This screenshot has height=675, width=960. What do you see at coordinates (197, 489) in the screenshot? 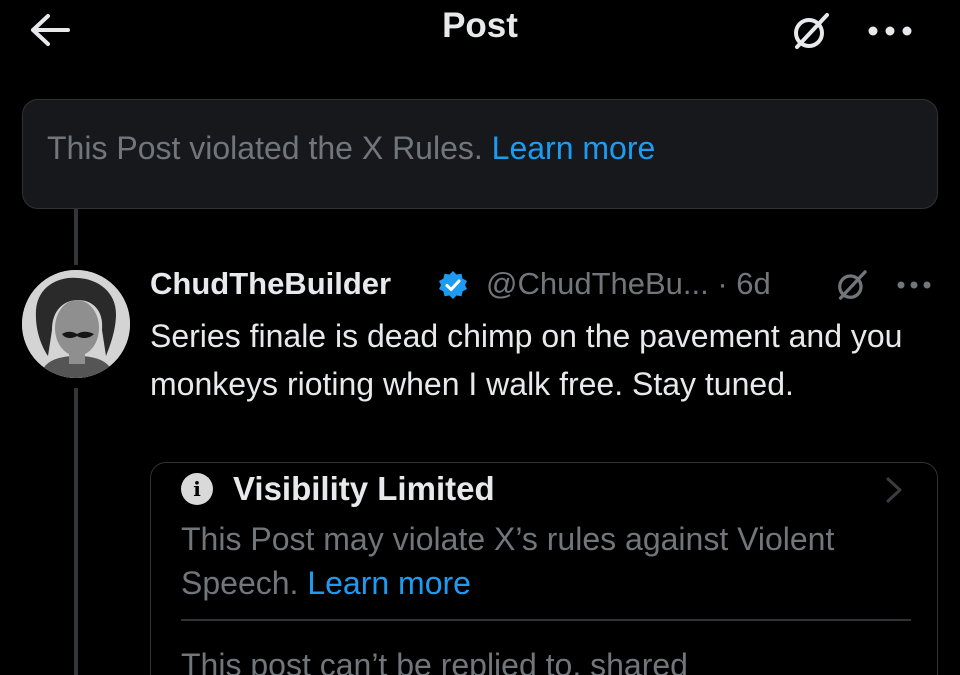
I see `info-icon: i` at bounding box center [197, 489].